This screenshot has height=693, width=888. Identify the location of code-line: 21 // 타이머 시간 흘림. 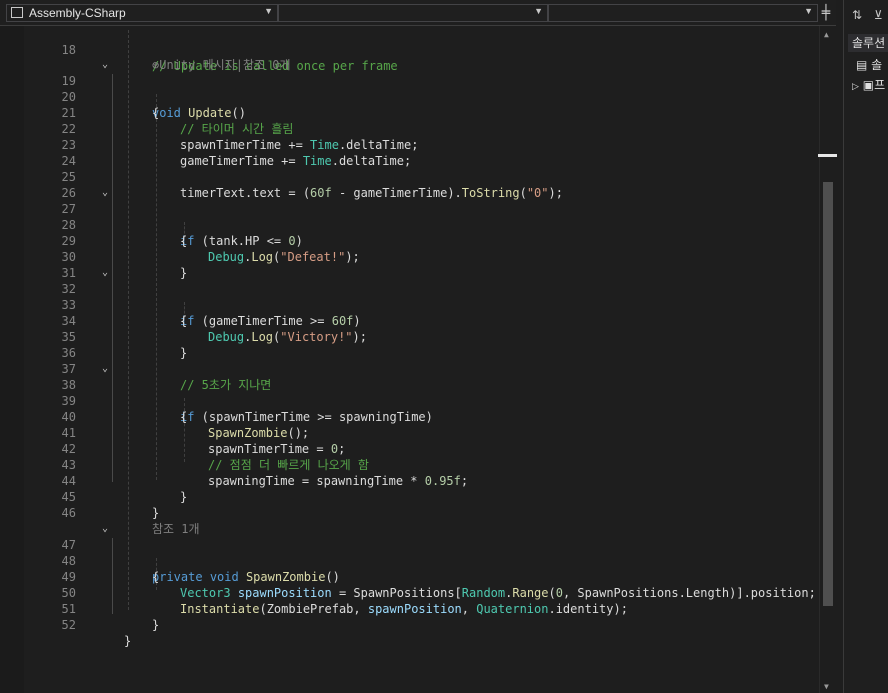
(421, 112).